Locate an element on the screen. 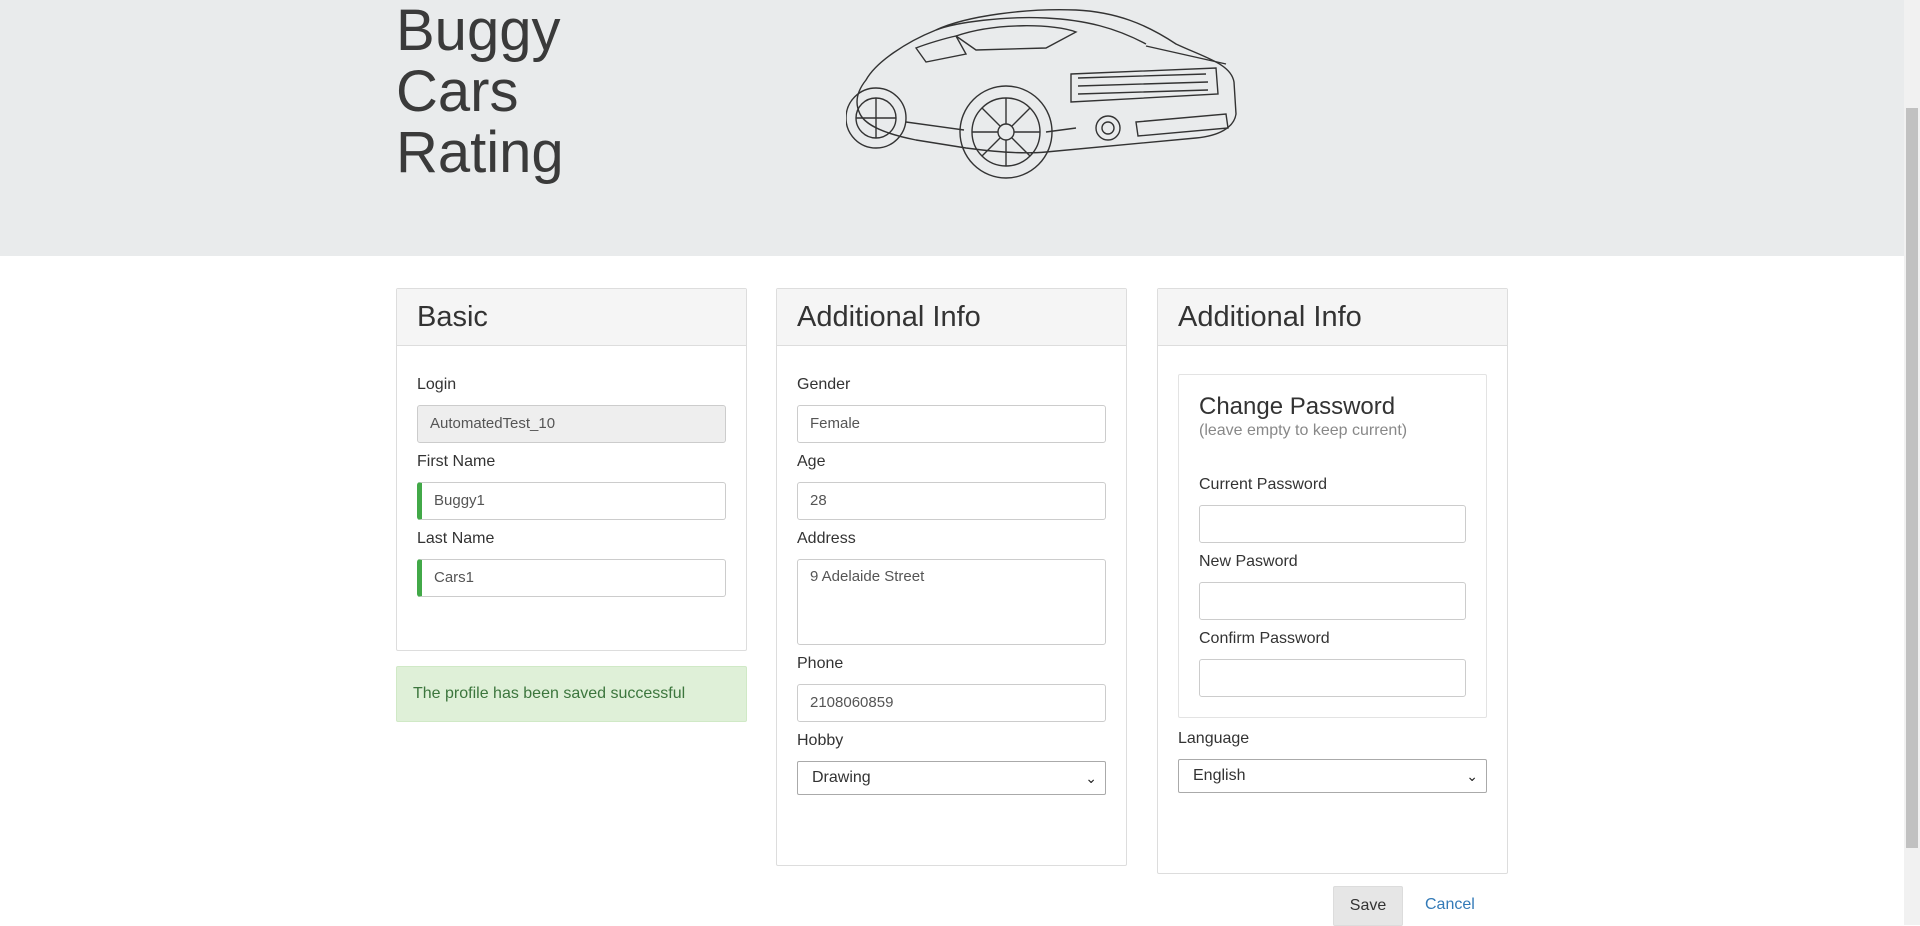  login-field: AutomatedTest_10 is located at coordinates (571, 424).